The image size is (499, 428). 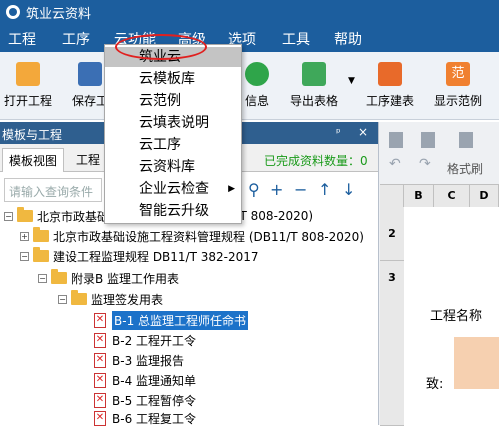 What do you see at coordinates (300, 189) in the screenshot?
I see `remove-icon: −` at bounding box center [300, 189].